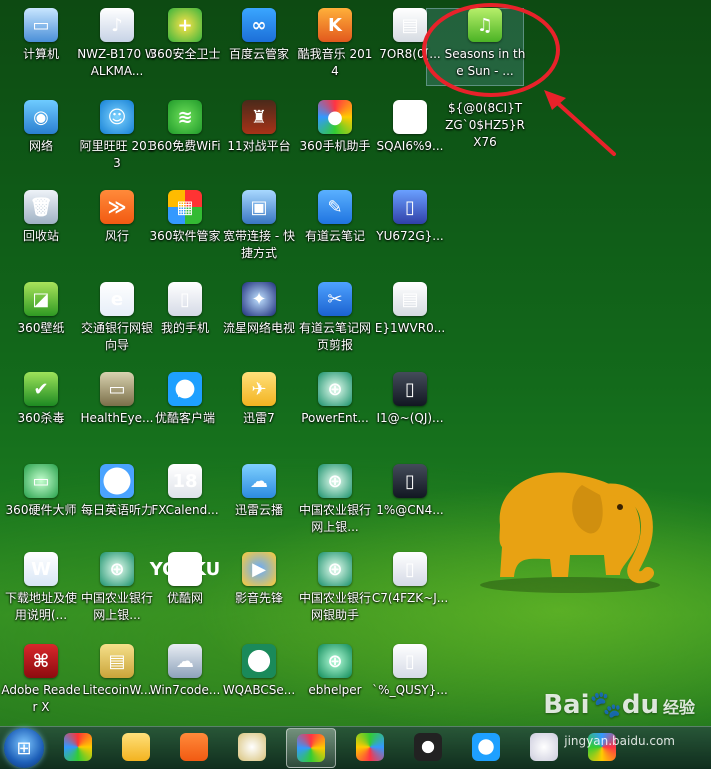  I want to click on app-icon: ☁, so click(259, 481).